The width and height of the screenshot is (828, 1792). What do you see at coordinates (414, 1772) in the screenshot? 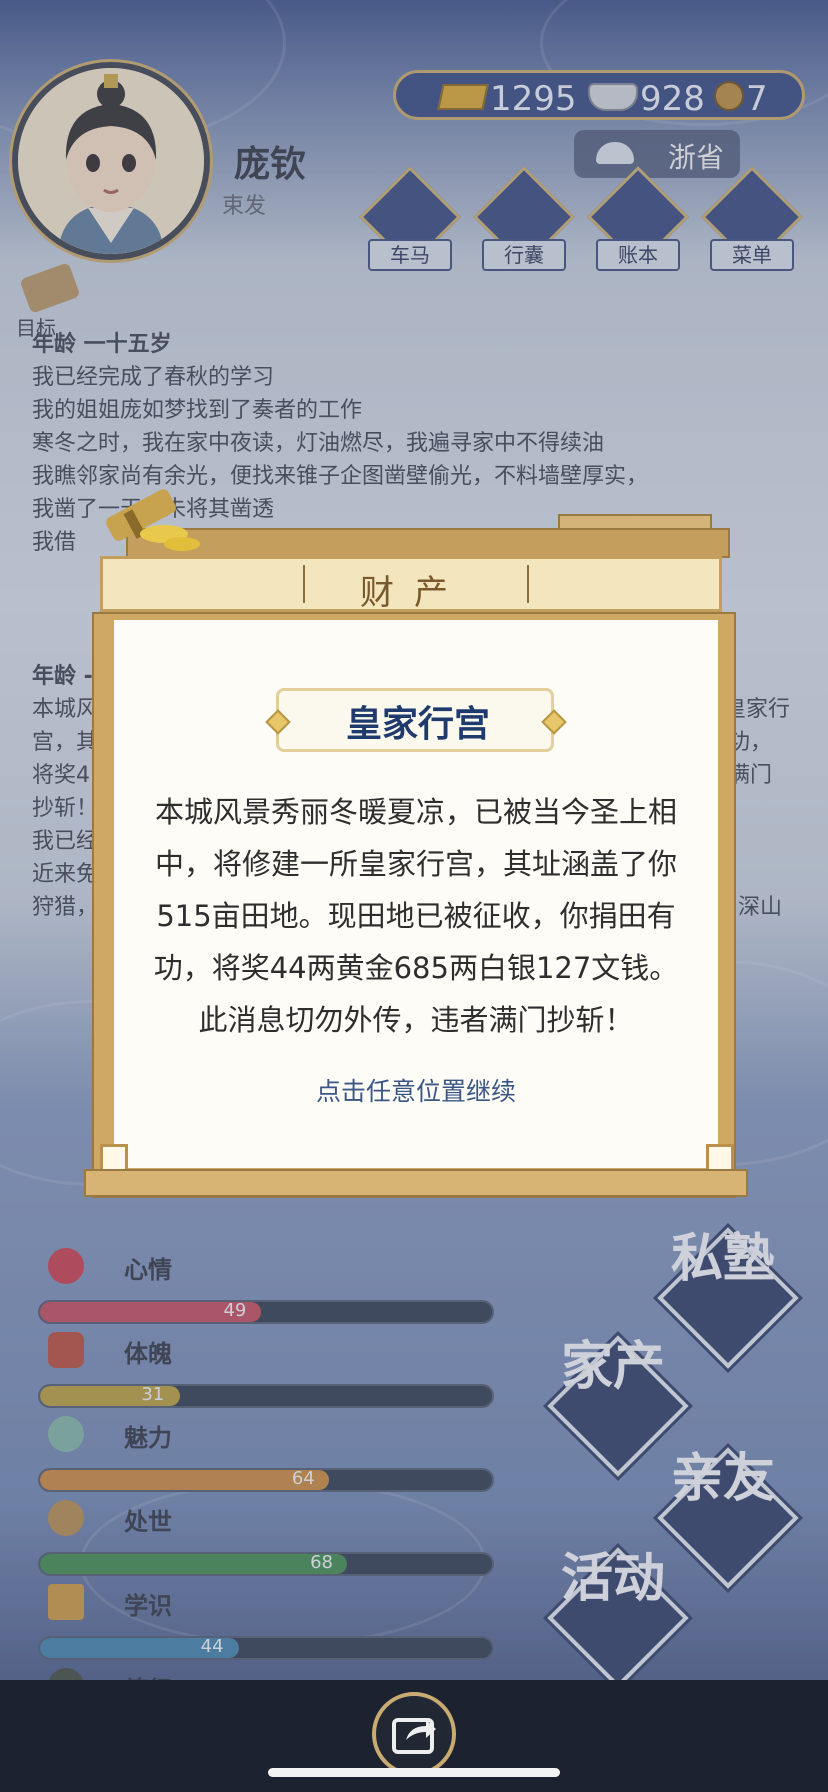
I see `home-indicator` at bounding box center [414, 1772].